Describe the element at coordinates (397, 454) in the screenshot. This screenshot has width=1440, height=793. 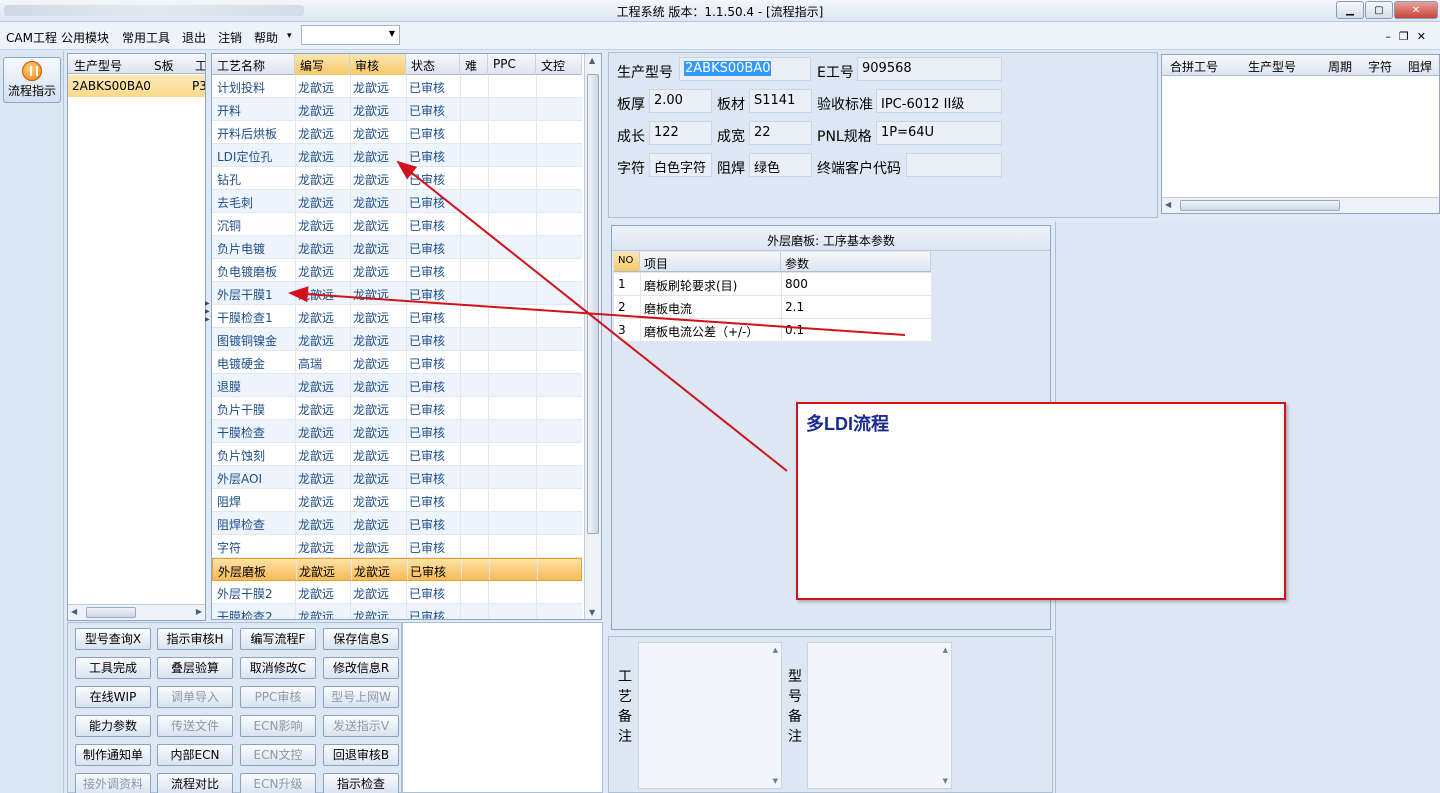
I see `table-row: 负片蚀刻 龙歆远 龙歆远 已审核` at that location.